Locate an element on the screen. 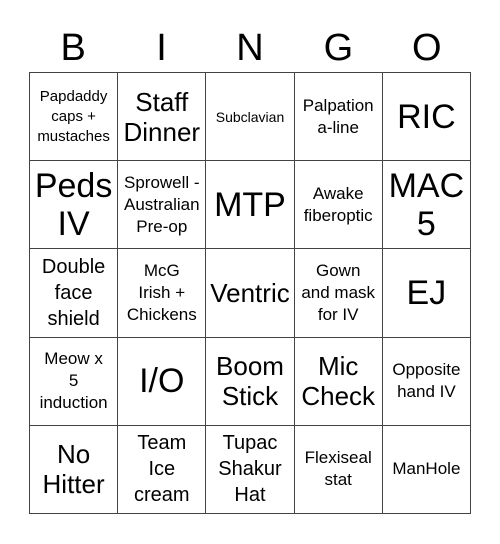 This screenshot has height=544, width=500. bingo-cell: I/O is located at coordinates (162, 381).